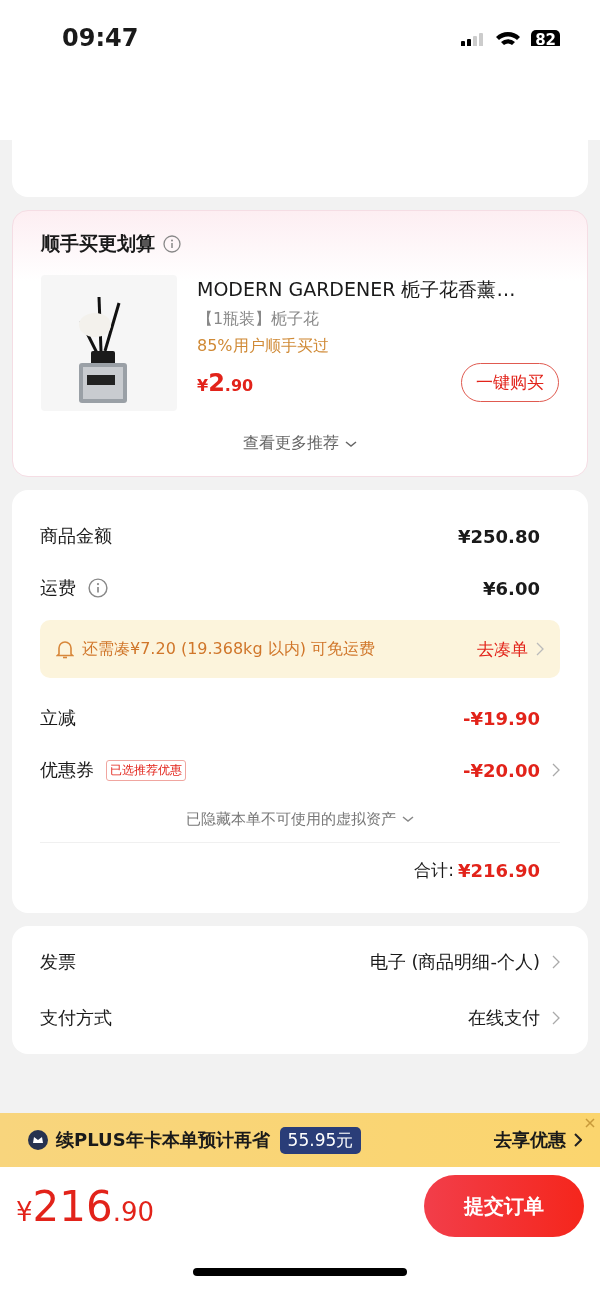 The image size is (600, 1298). Describe the element at coordinates (76, 536) in the screenshot. I see `row-label: 商品金额` at that location.